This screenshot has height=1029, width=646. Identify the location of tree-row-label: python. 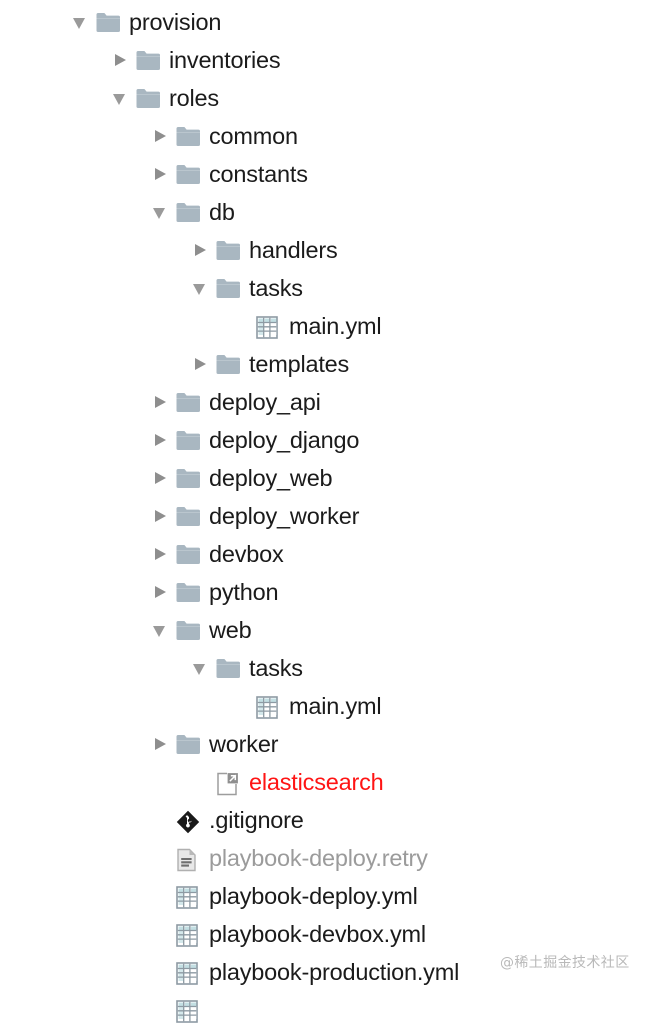
(244, 592).